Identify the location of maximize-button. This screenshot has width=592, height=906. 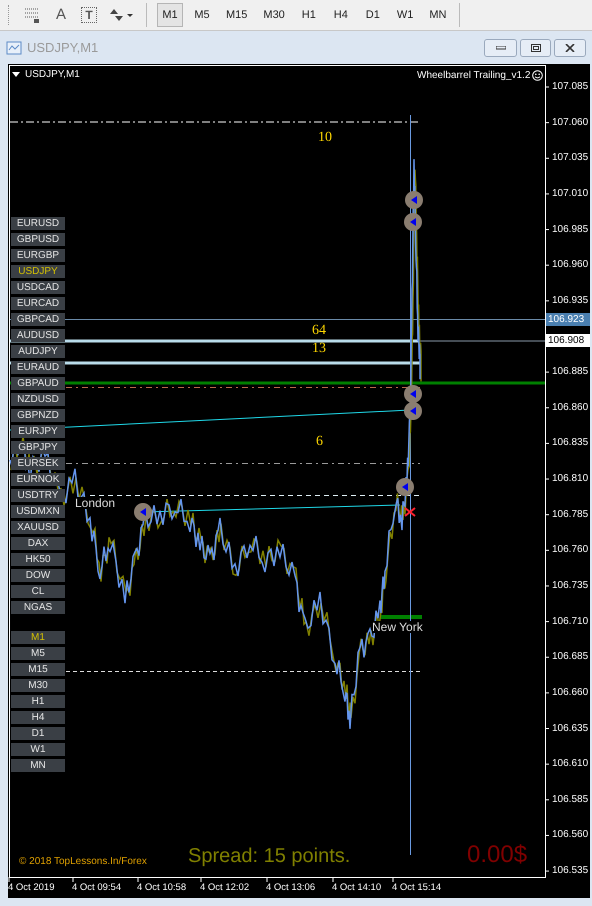
(535, 47).